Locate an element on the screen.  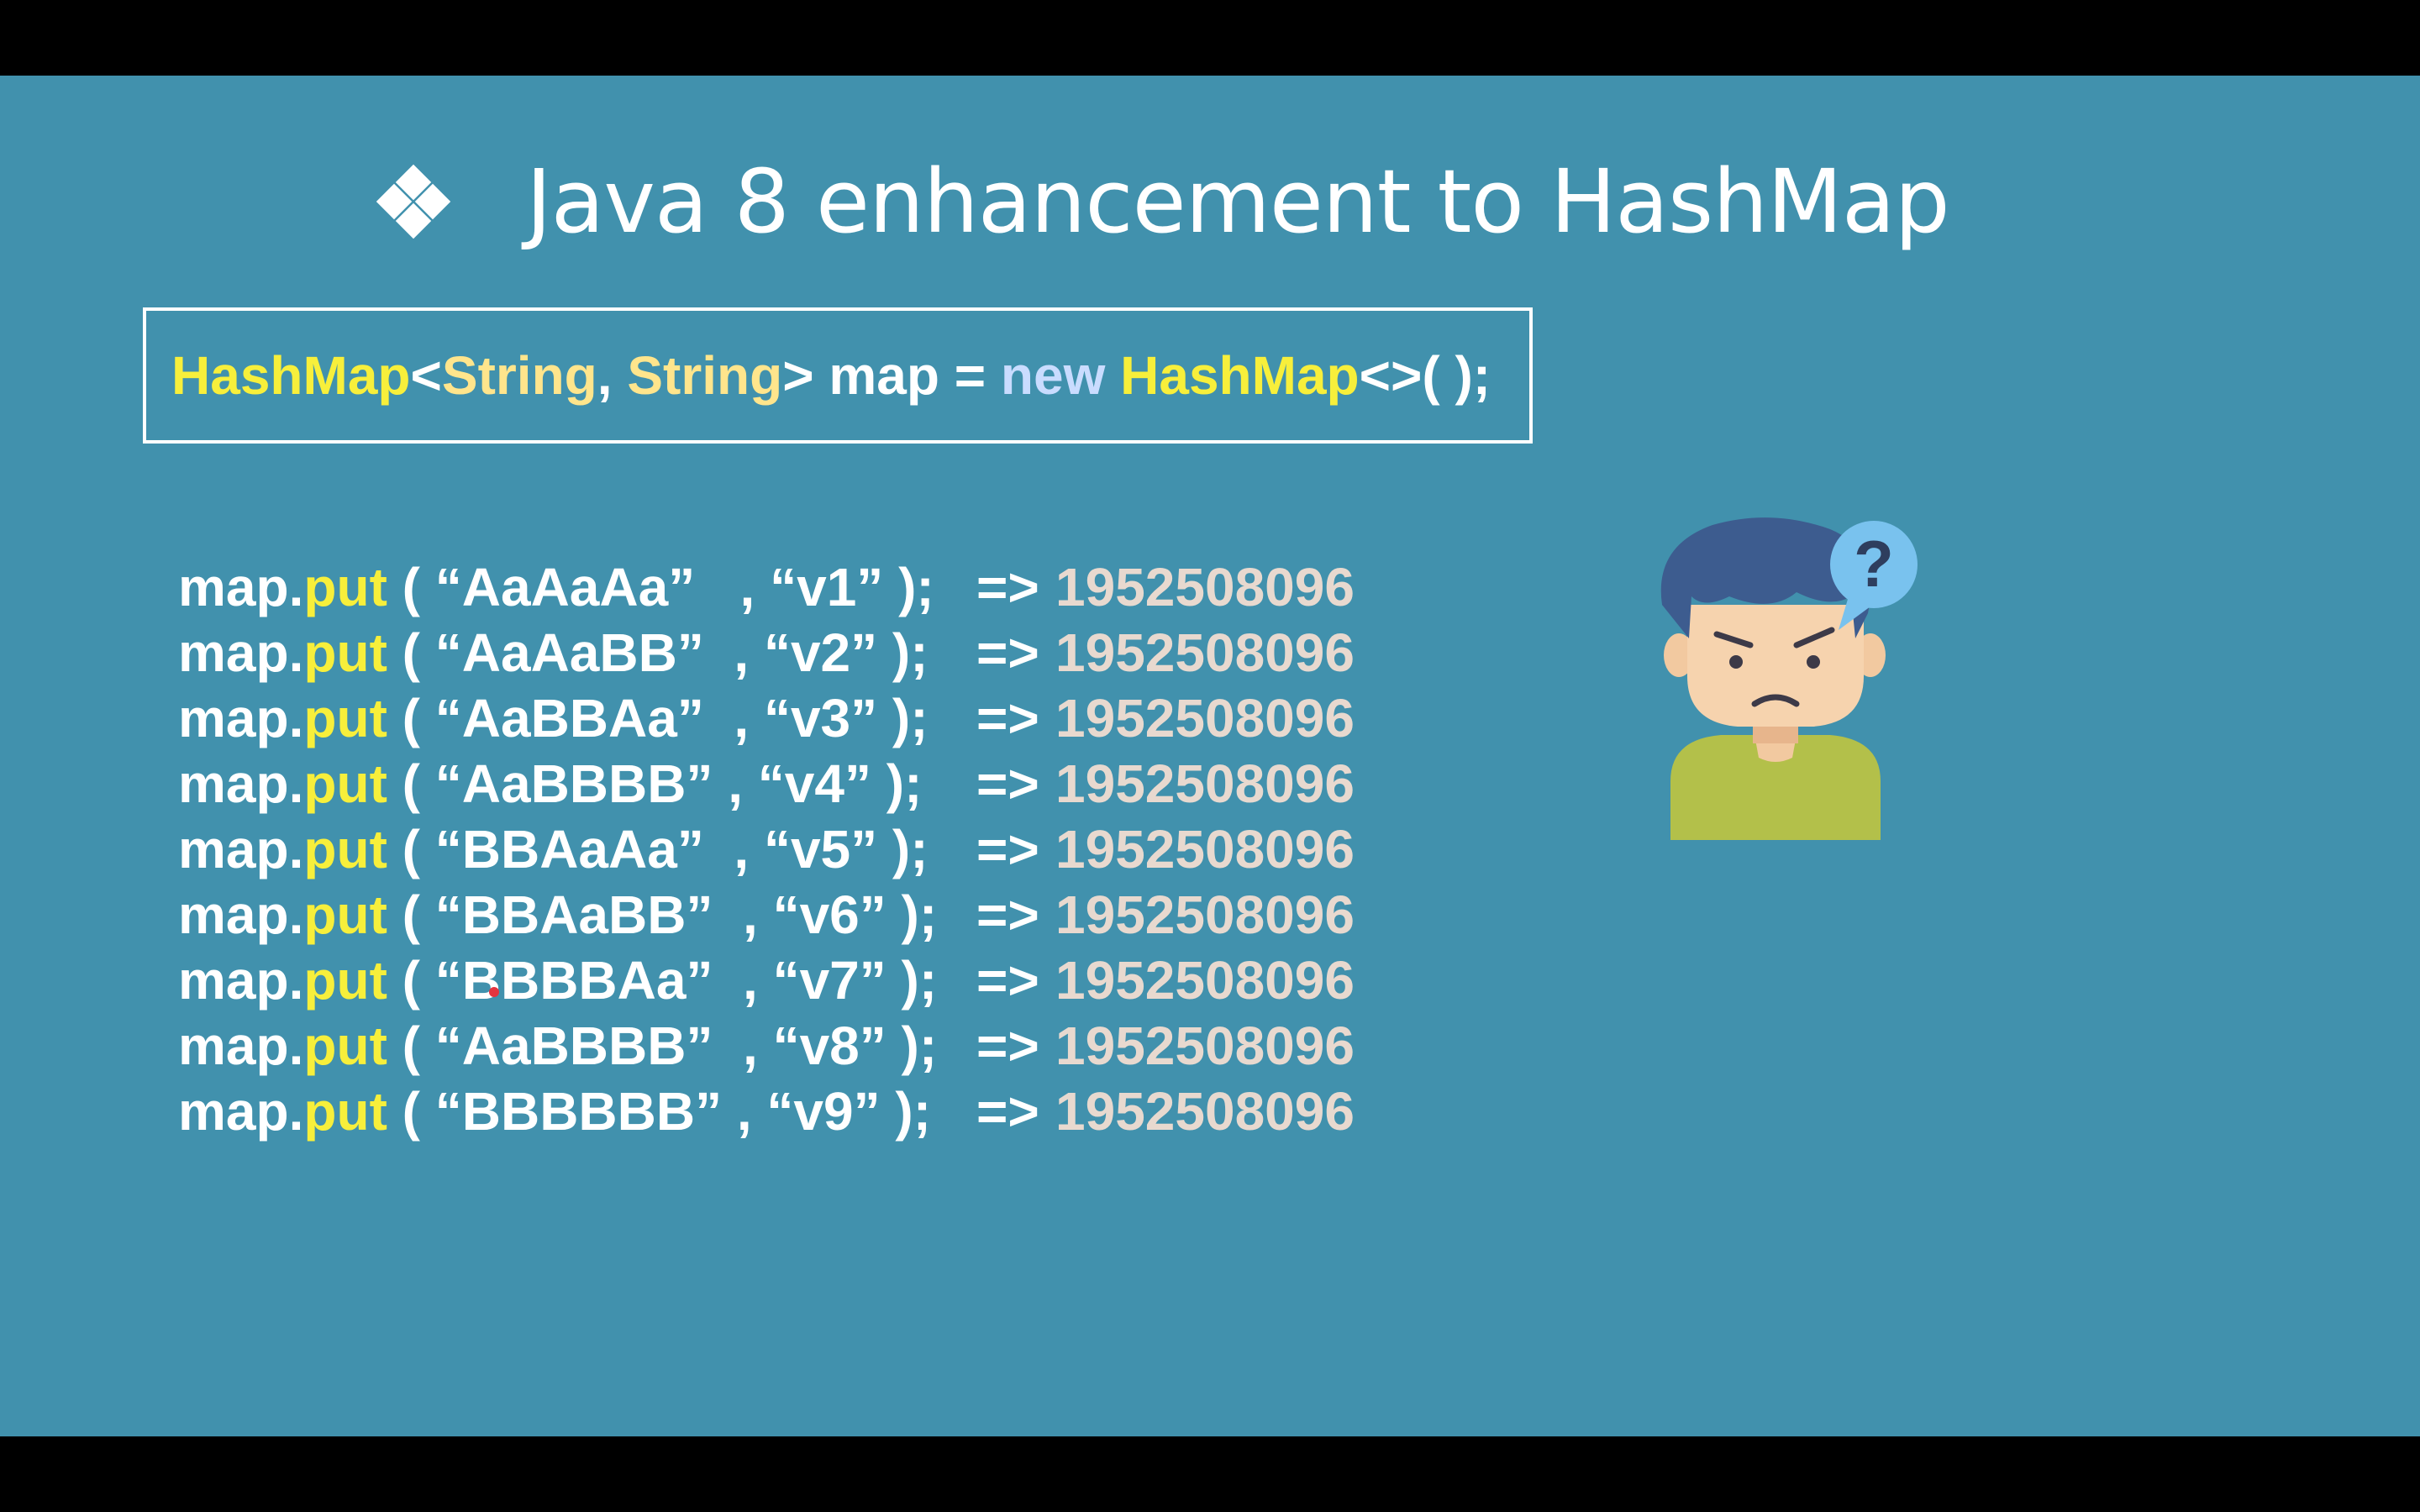
cursor-dot is located at coordinates (494, 992).